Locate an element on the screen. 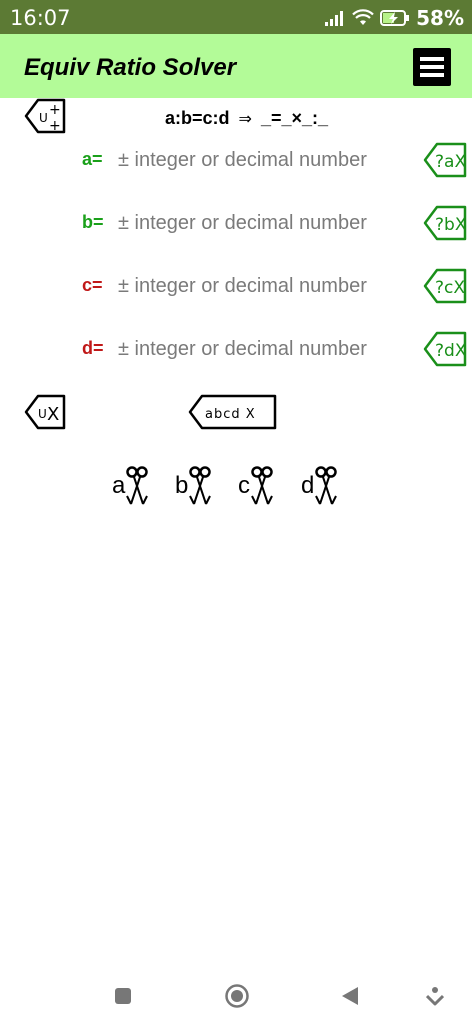 This screenshot has height=1024, width=472. clear-d-tag-icon: ?dX is located at coordinates (445, 350).